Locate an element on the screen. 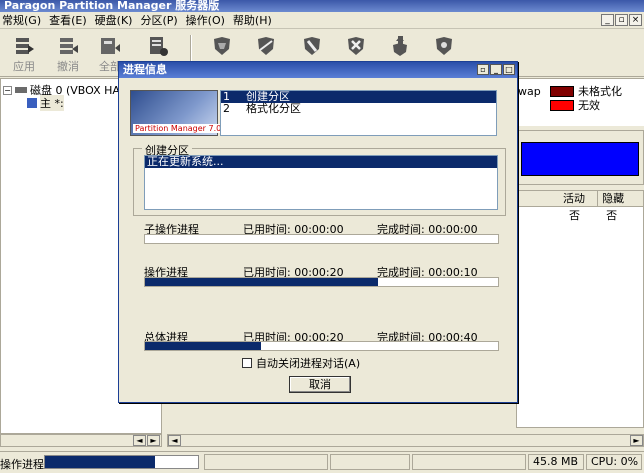 The image size is (644, 473). undo-button: 撤消 is located at coordinates (68, 53).